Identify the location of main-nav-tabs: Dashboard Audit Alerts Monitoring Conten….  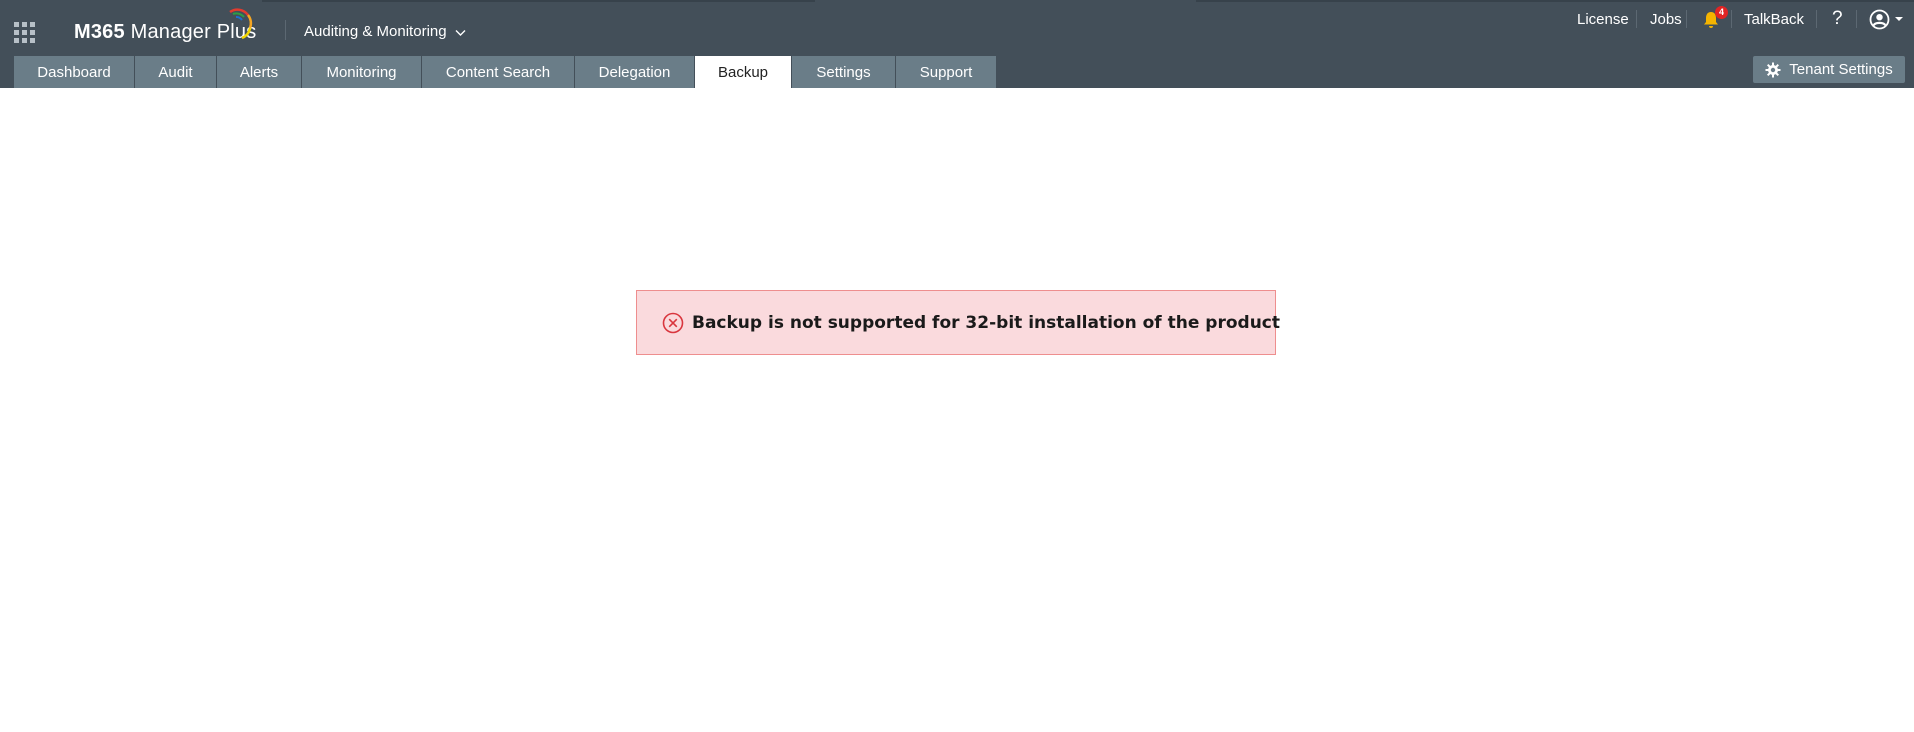
(505, 72).